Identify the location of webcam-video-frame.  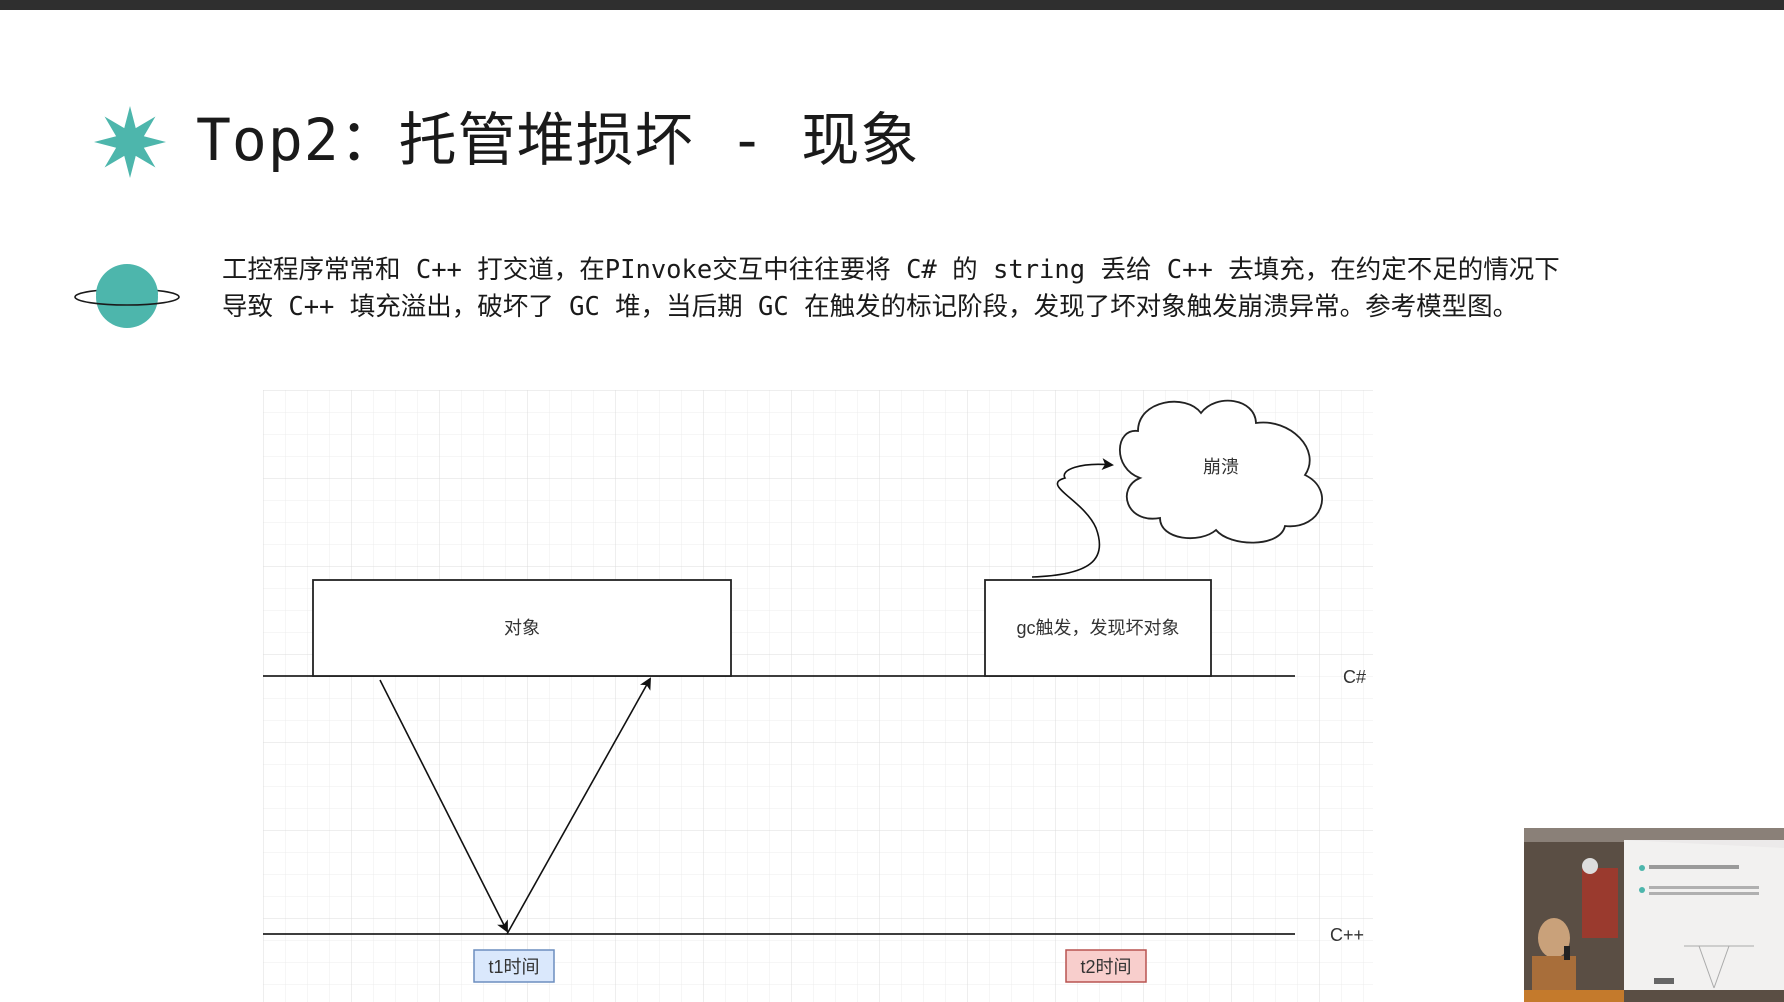
(1654, 915).